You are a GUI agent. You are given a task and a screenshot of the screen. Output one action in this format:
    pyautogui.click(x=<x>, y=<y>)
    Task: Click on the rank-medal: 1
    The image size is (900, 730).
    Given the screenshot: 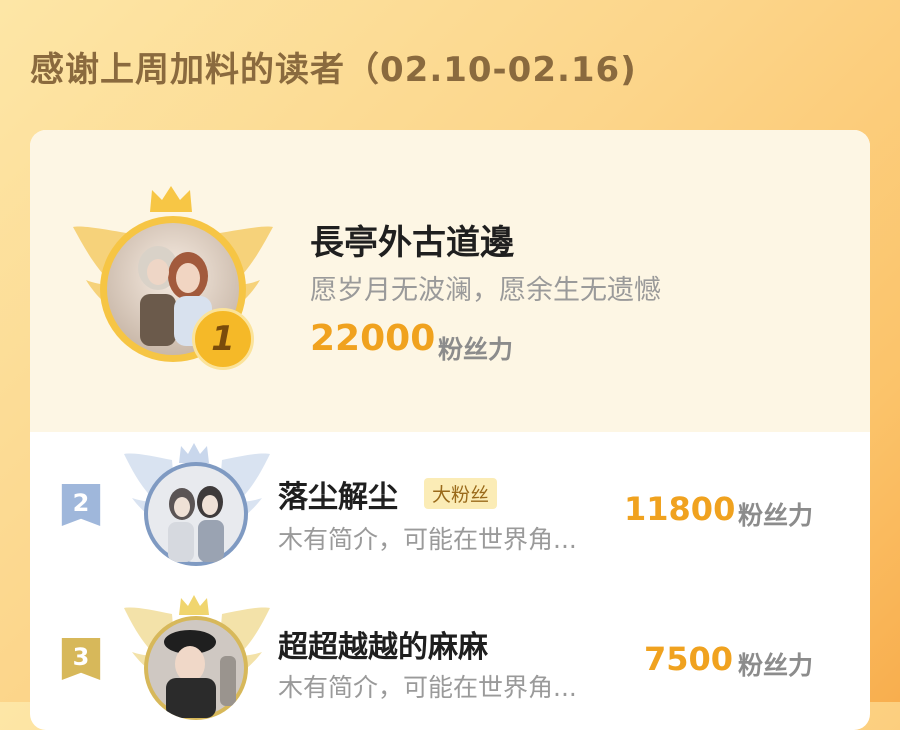 What is the action you would take?
    pyautogui.click(x=223, y=339)
    